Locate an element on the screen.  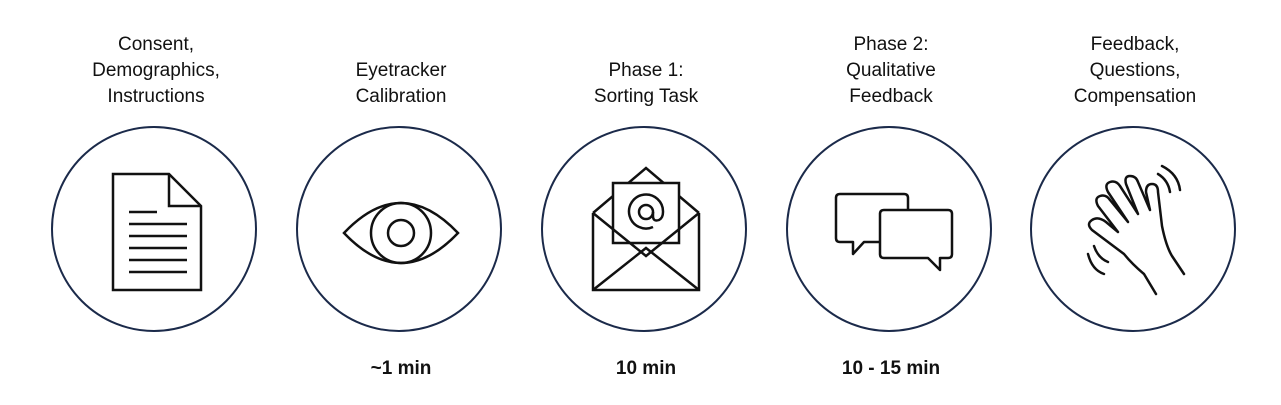
waving-hand-icon is located at coordinates (1136, 230).